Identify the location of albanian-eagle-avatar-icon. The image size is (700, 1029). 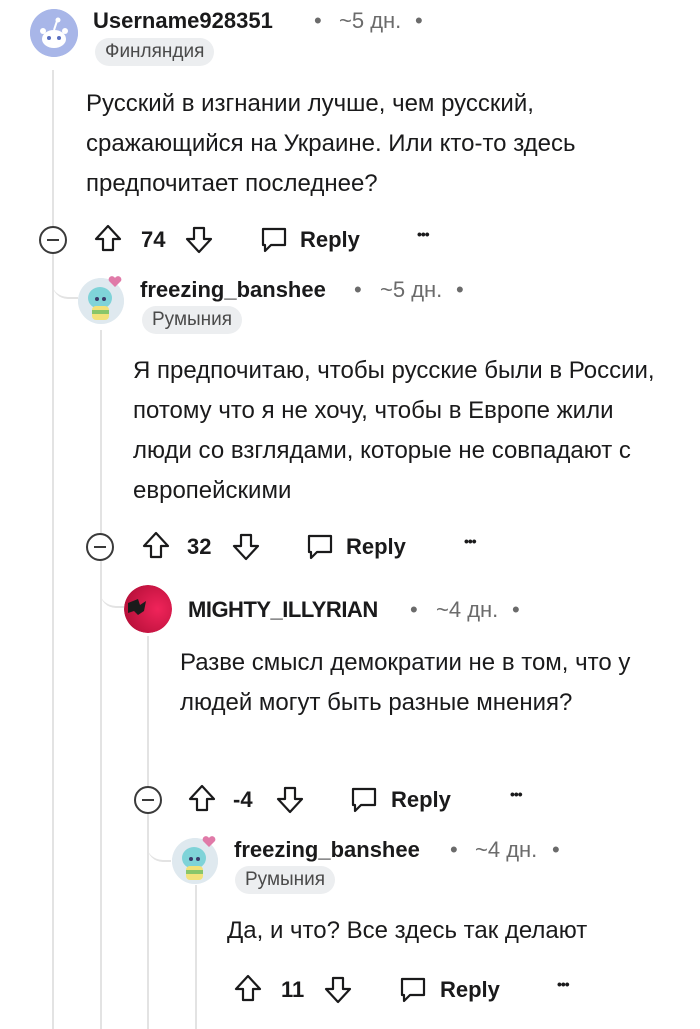
(148, 609).